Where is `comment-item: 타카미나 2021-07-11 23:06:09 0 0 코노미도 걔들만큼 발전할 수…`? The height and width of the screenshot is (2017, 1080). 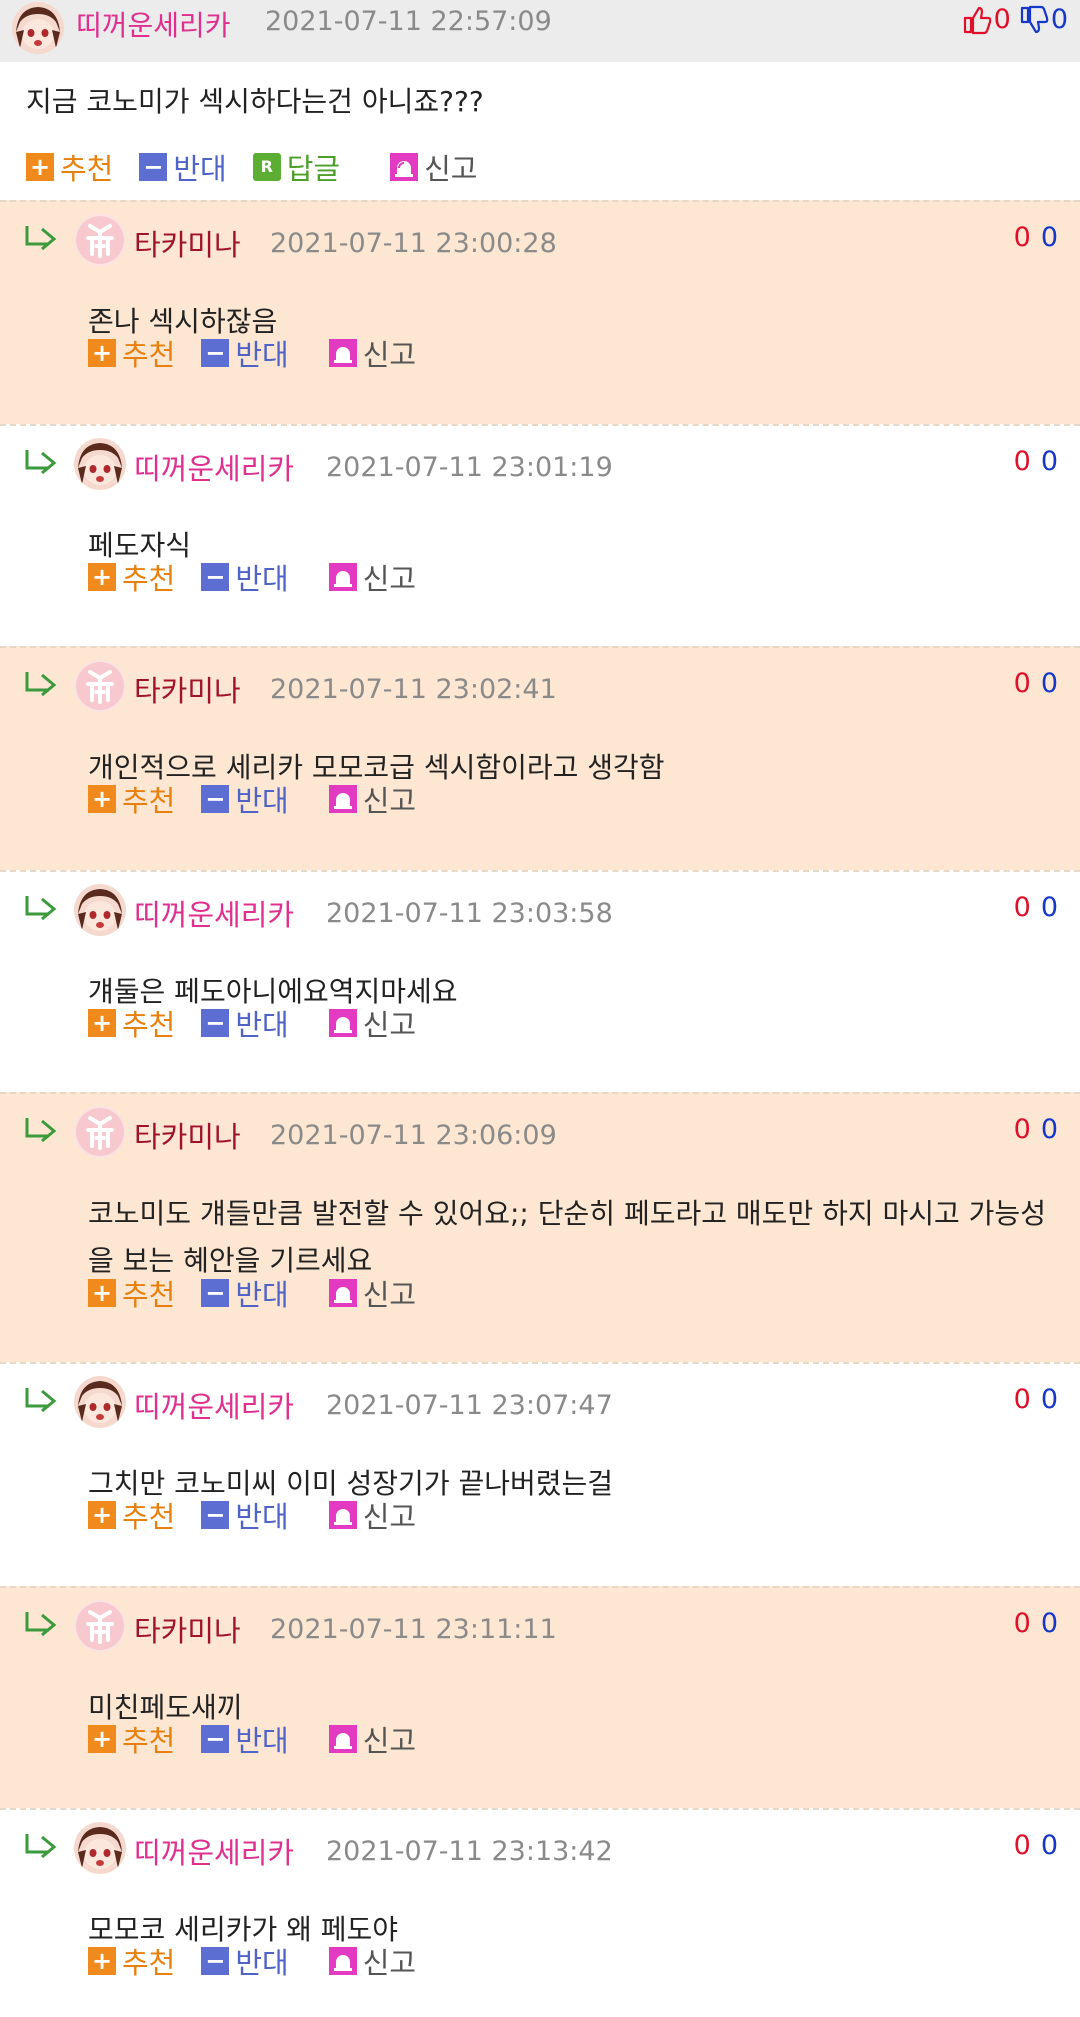 comment-item: 타카미나 2021-07-11 23:06:09 0 0 코노미도 걔들만큼 발전할 수… is located at coordinates (540, 1227).